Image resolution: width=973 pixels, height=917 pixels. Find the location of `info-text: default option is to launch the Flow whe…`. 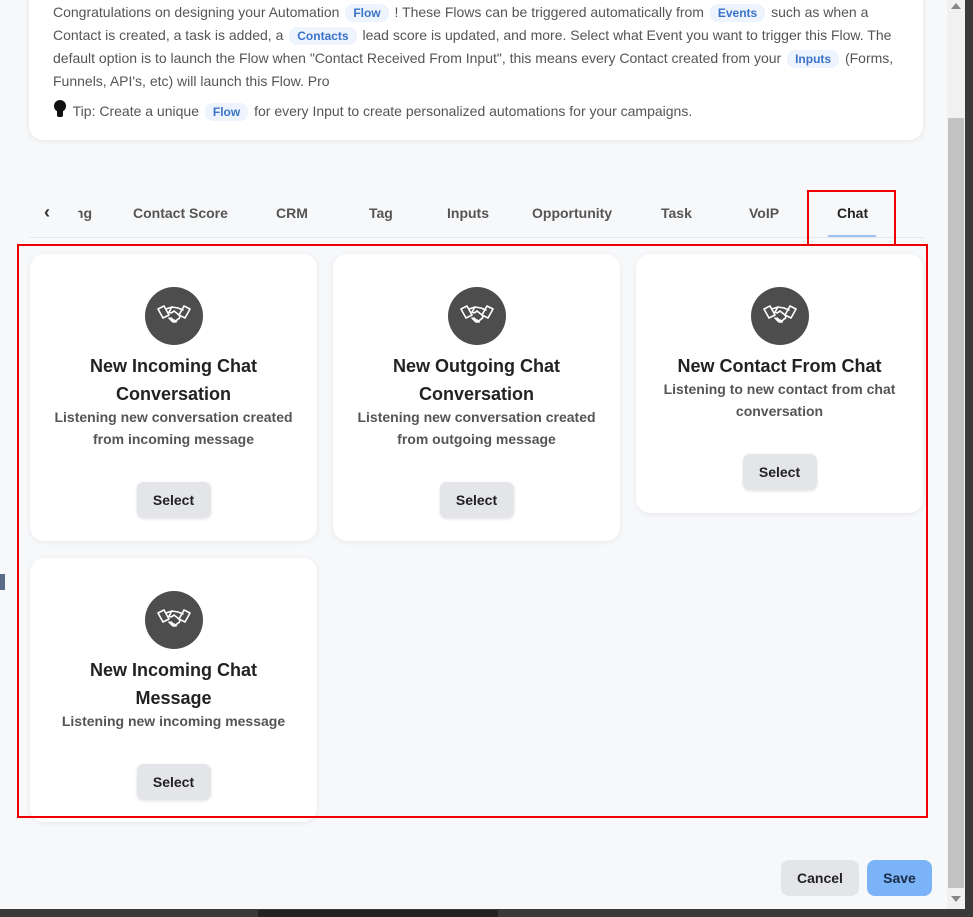

info-text: default option is to launch the Flow whe… is located at coordinates (417, 58).